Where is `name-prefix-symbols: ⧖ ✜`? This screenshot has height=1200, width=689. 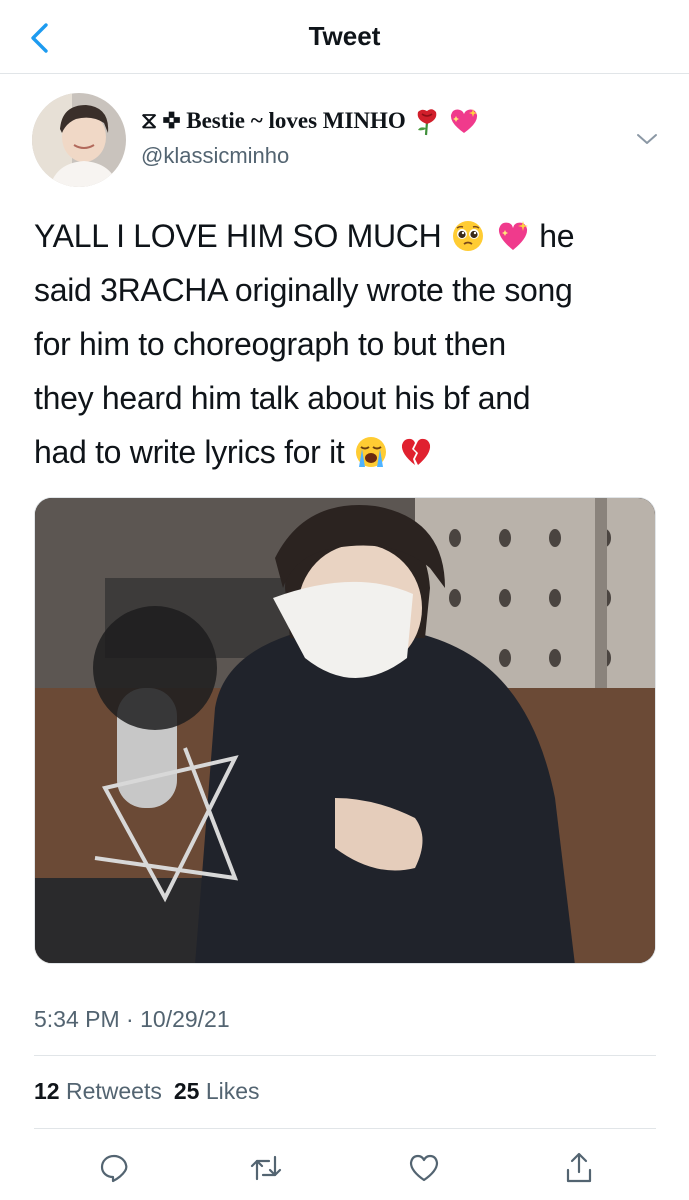 name-prefix-symbols: ⧖ ✜ is located at coordinates (161, 120).